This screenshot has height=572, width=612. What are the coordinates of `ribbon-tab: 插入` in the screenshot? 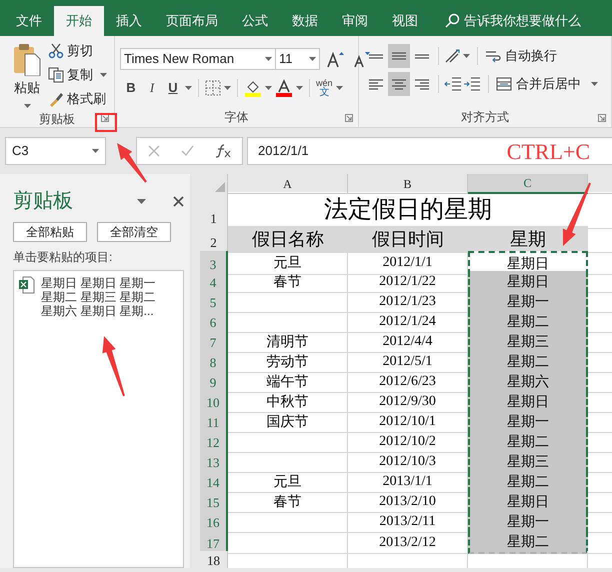 It's located at (129, 21).